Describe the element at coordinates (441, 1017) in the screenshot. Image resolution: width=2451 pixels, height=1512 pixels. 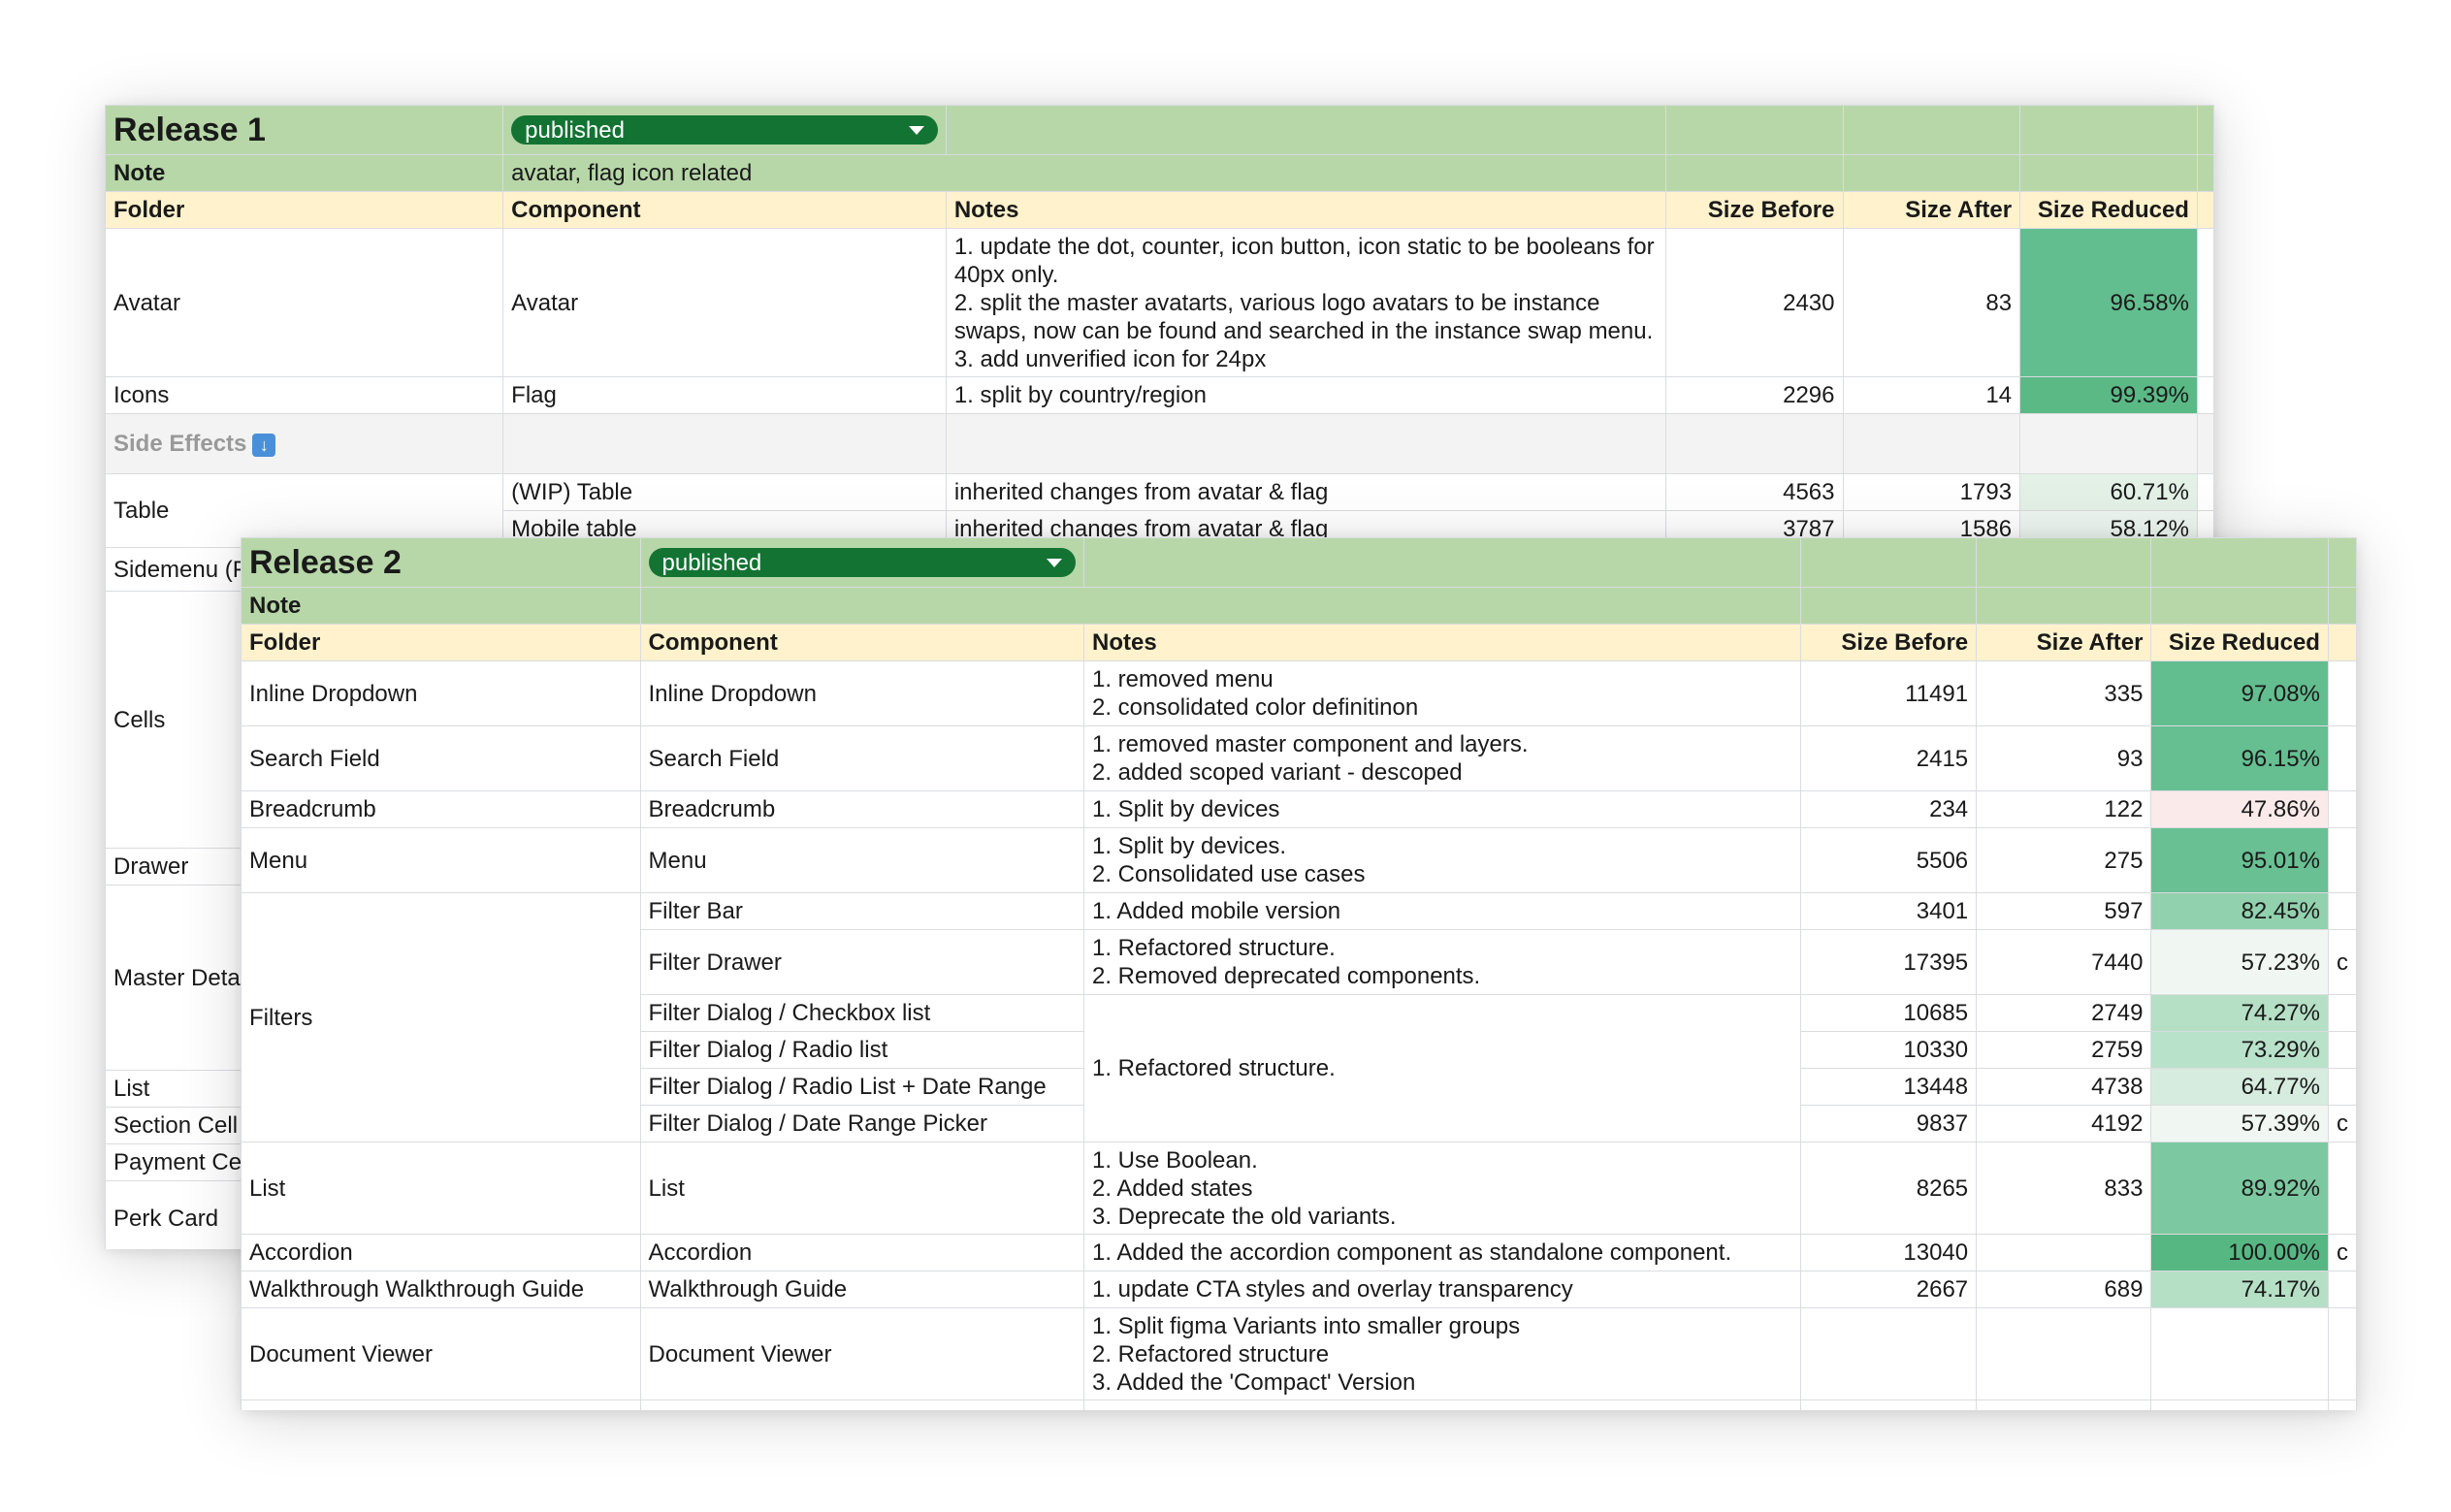
I see `folder-cell: Filters` at that location.